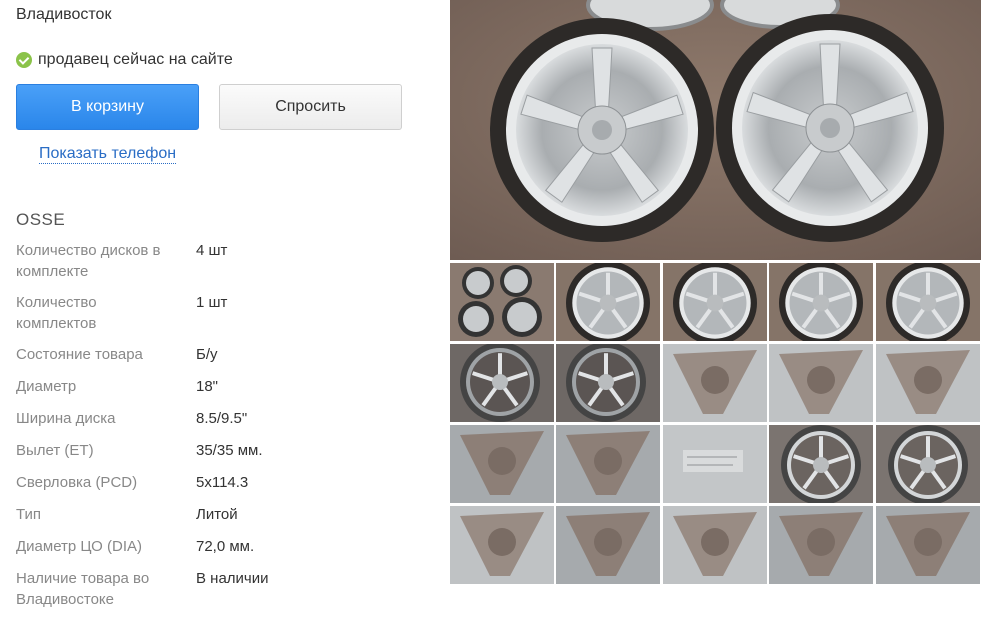 The height and width of the screenshot is (622, 990). I want to click on add-to-cart-button: В корзину, so click(107, 107).